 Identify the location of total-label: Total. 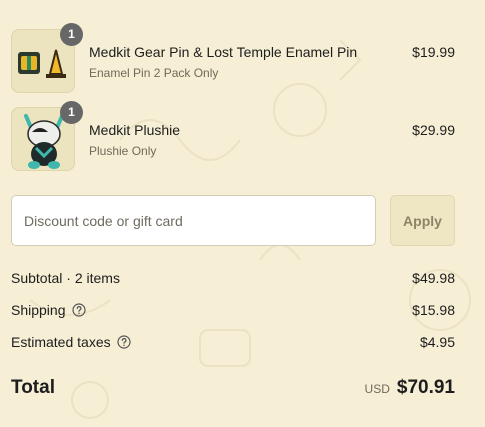
(33, 387).